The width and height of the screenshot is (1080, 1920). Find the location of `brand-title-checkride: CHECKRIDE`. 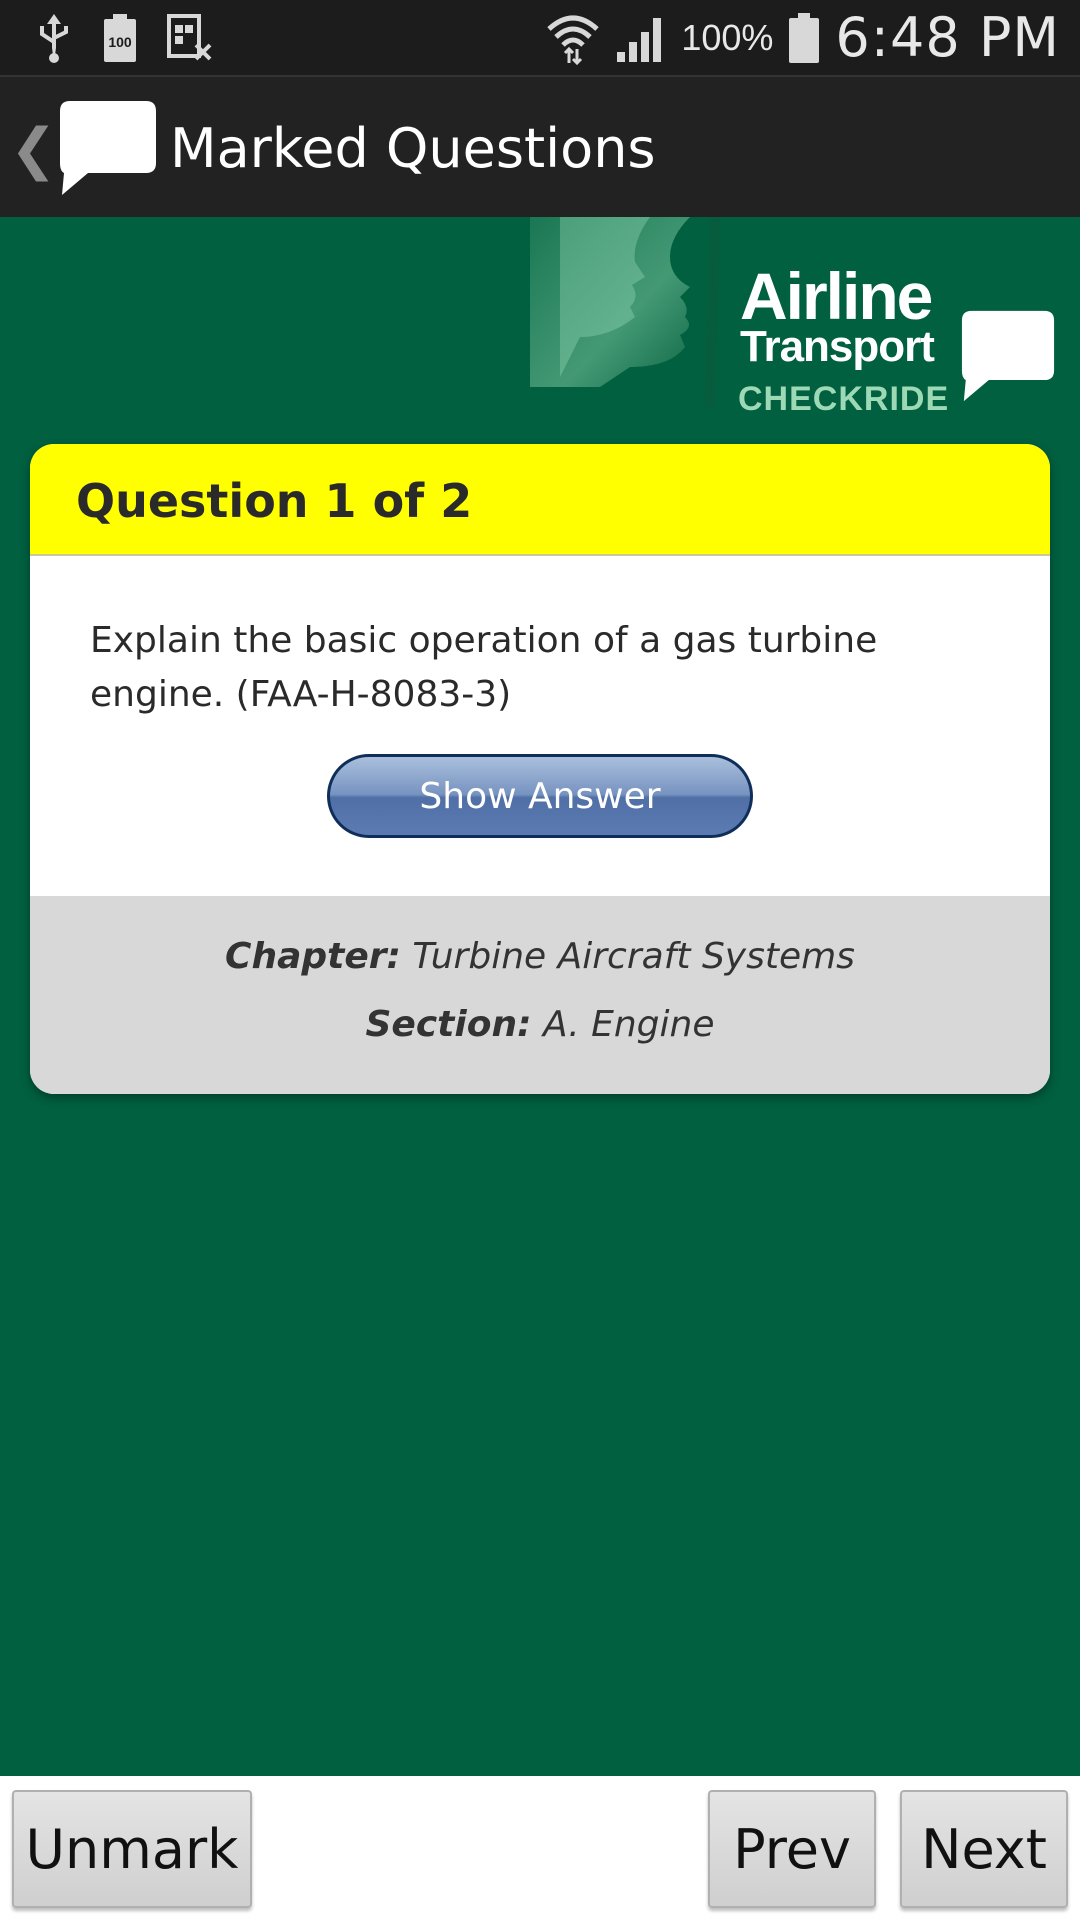

brand-title-checkride: CHECKRIDE is located at coordinates (844, 399).